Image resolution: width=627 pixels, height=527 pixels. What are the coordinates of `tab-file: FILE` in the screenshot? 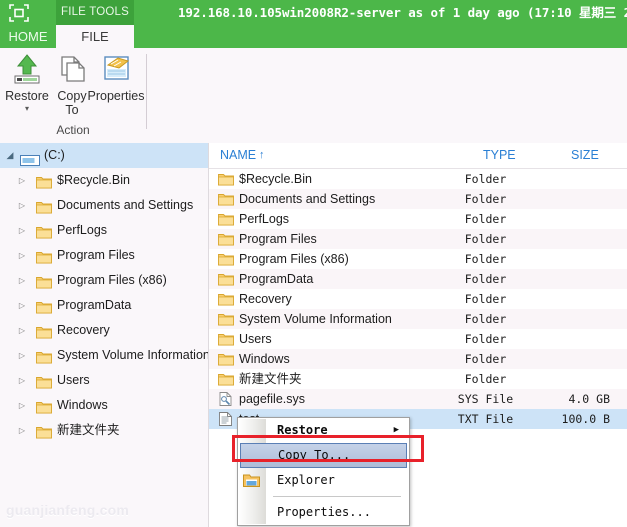 It's located at (95, 36).